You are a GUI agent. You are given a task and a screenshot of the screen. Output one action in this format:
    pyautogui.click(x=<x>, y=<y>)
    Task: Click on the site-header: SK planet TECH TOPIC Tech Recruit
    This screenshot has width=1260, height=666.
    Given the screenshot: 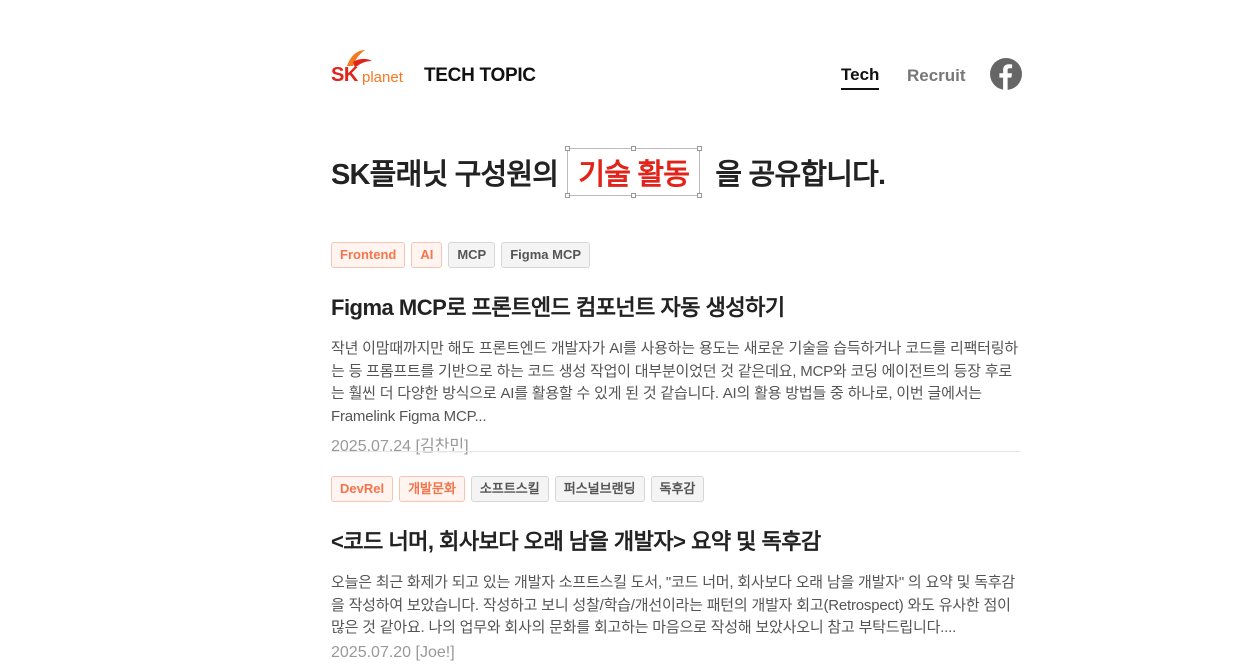 What is the action you would take?
    pyautogui.click(x=676, y=75)
    